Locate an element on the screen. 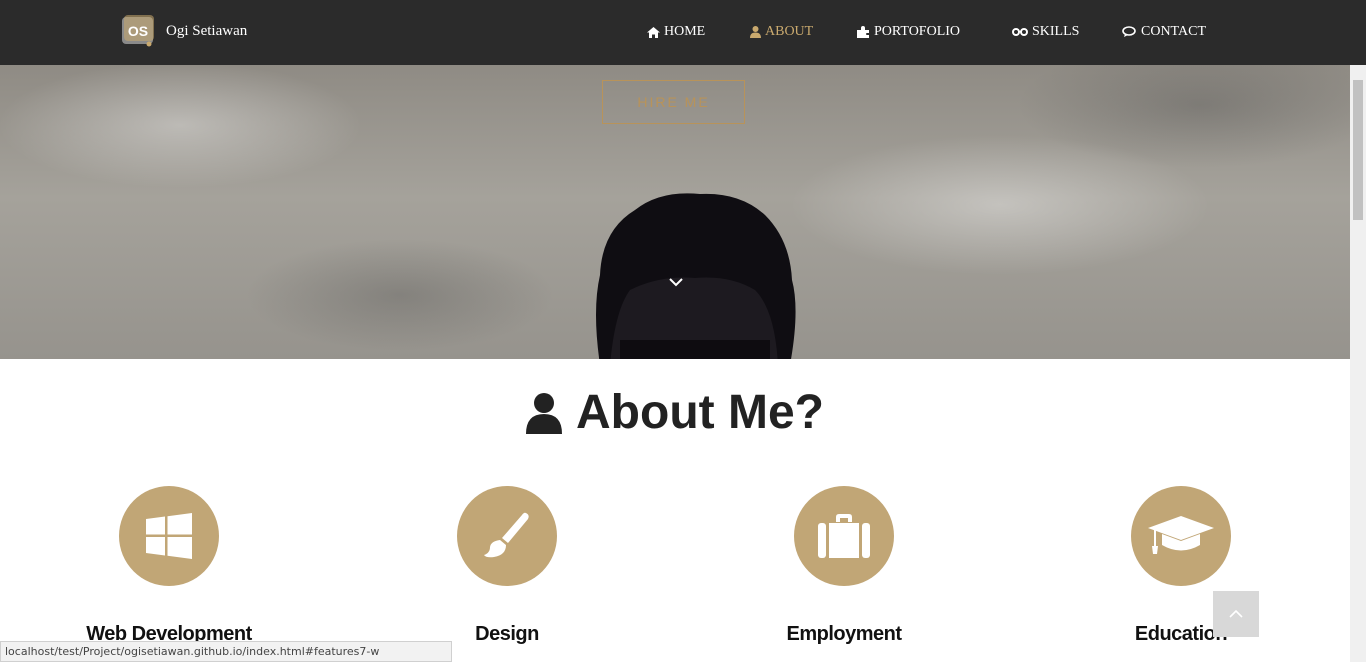 This screenshot has height=662, width=1366. feature-web-development: Web Development is located at coordinates (169, 566).